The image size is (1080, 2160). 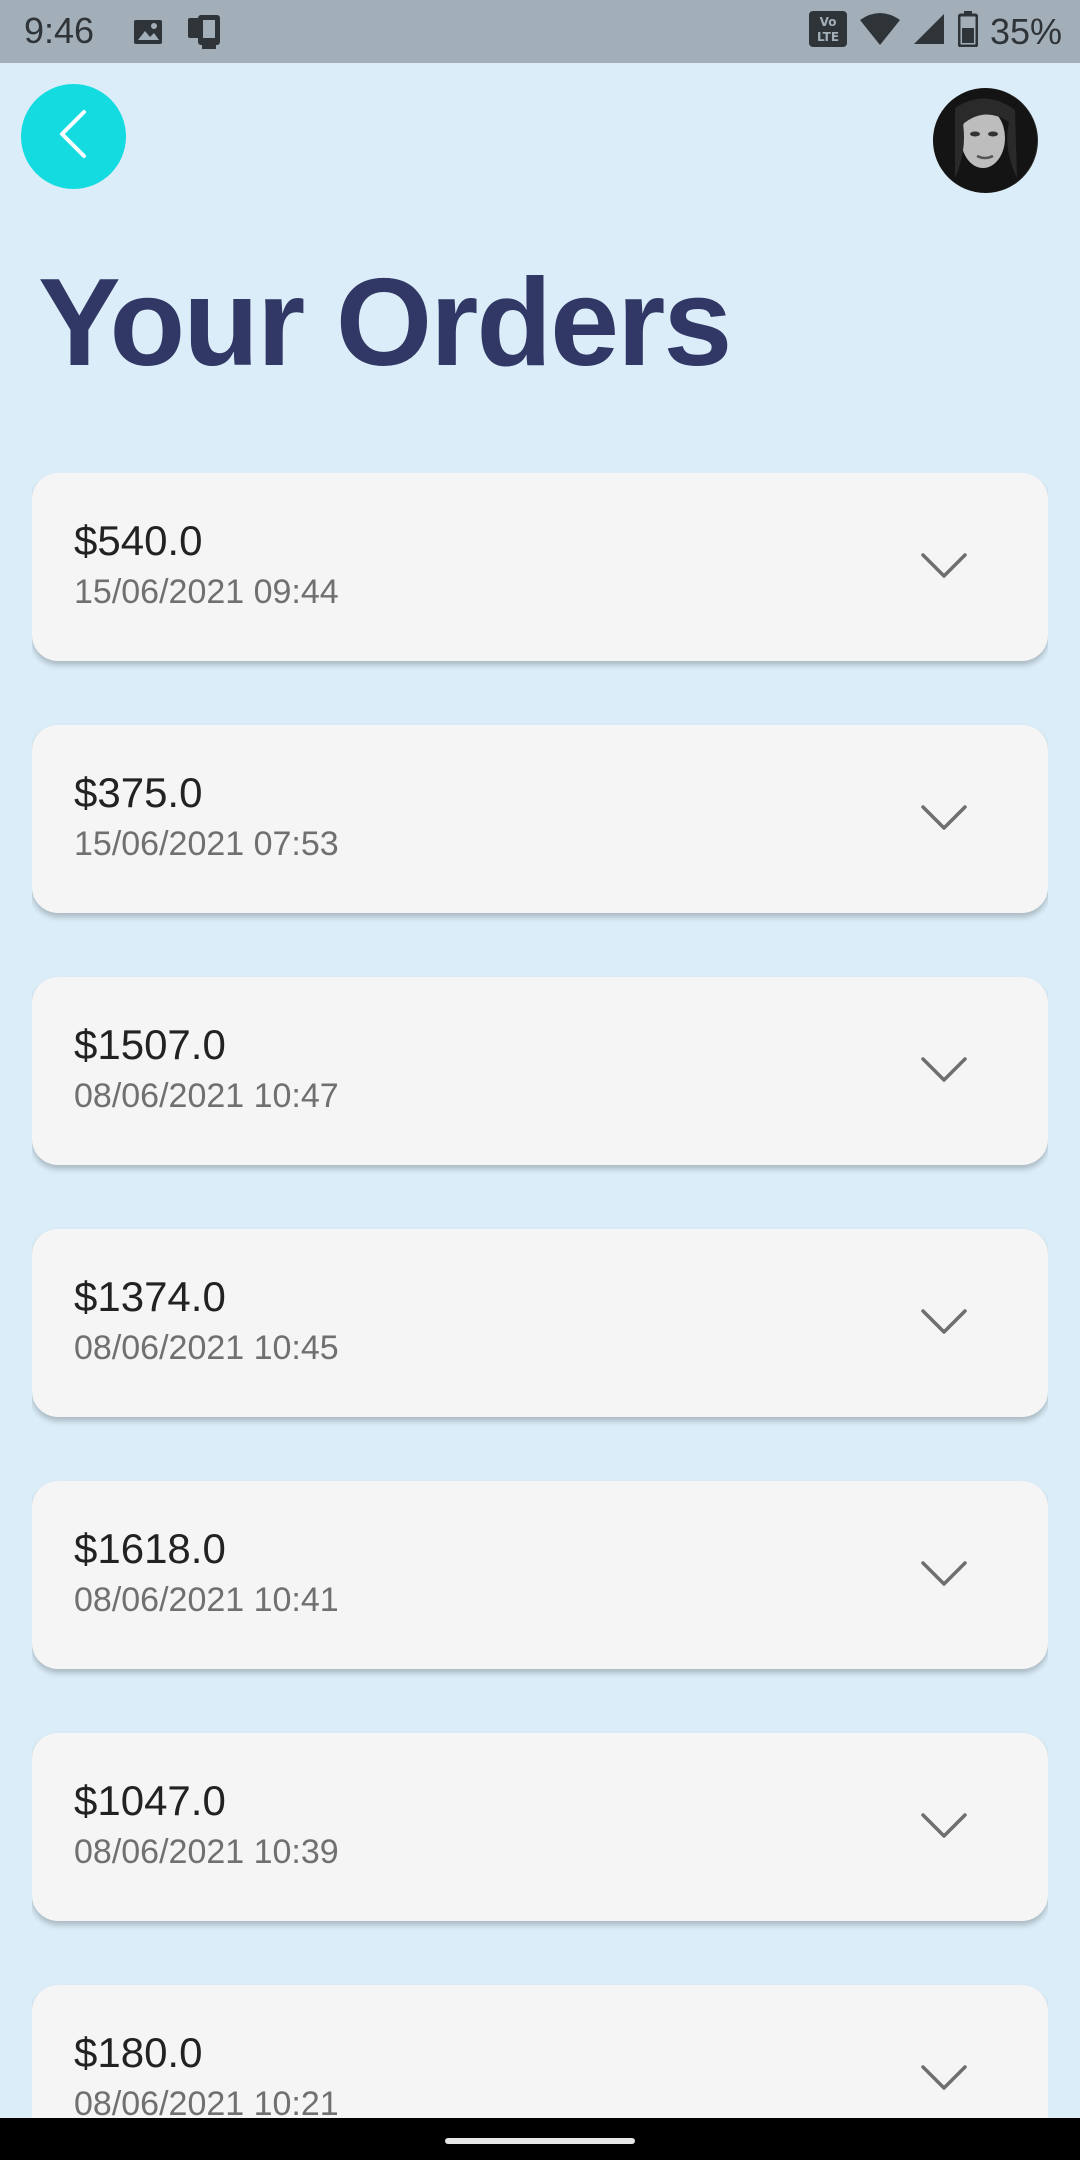 I want to click on battery-percentage: 35%, so click(x=1025, y=31).